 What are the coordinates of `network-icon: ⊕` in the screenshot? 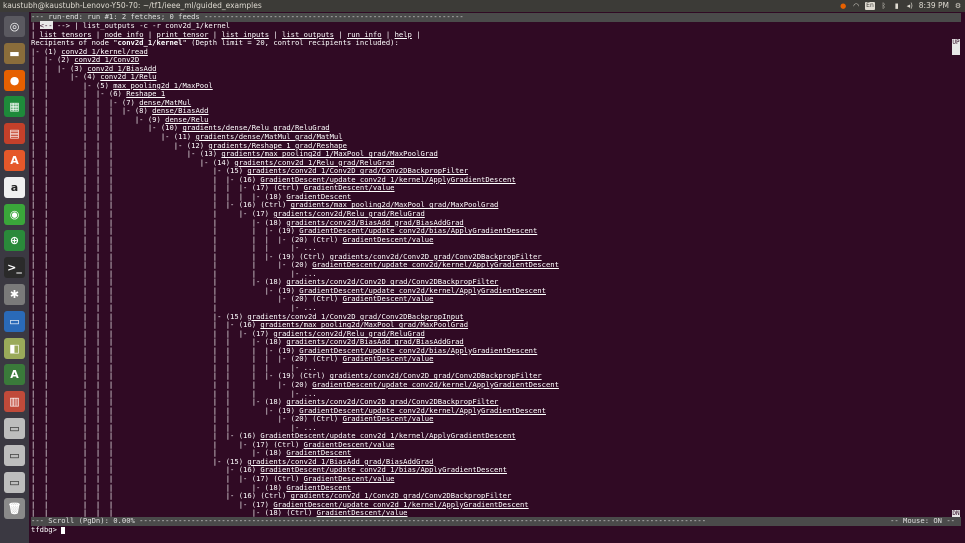 It's located at (14, 241).